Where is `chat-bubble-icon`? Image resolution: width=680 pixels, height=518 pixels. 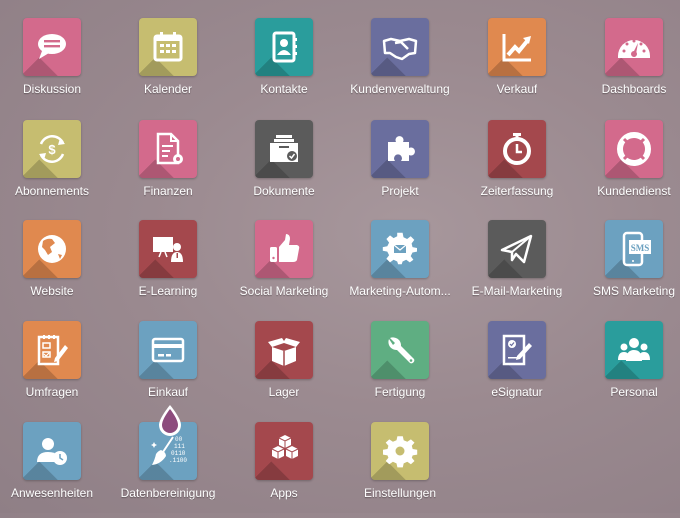
chat-bubble-icon is located at coordinates (52, 46).